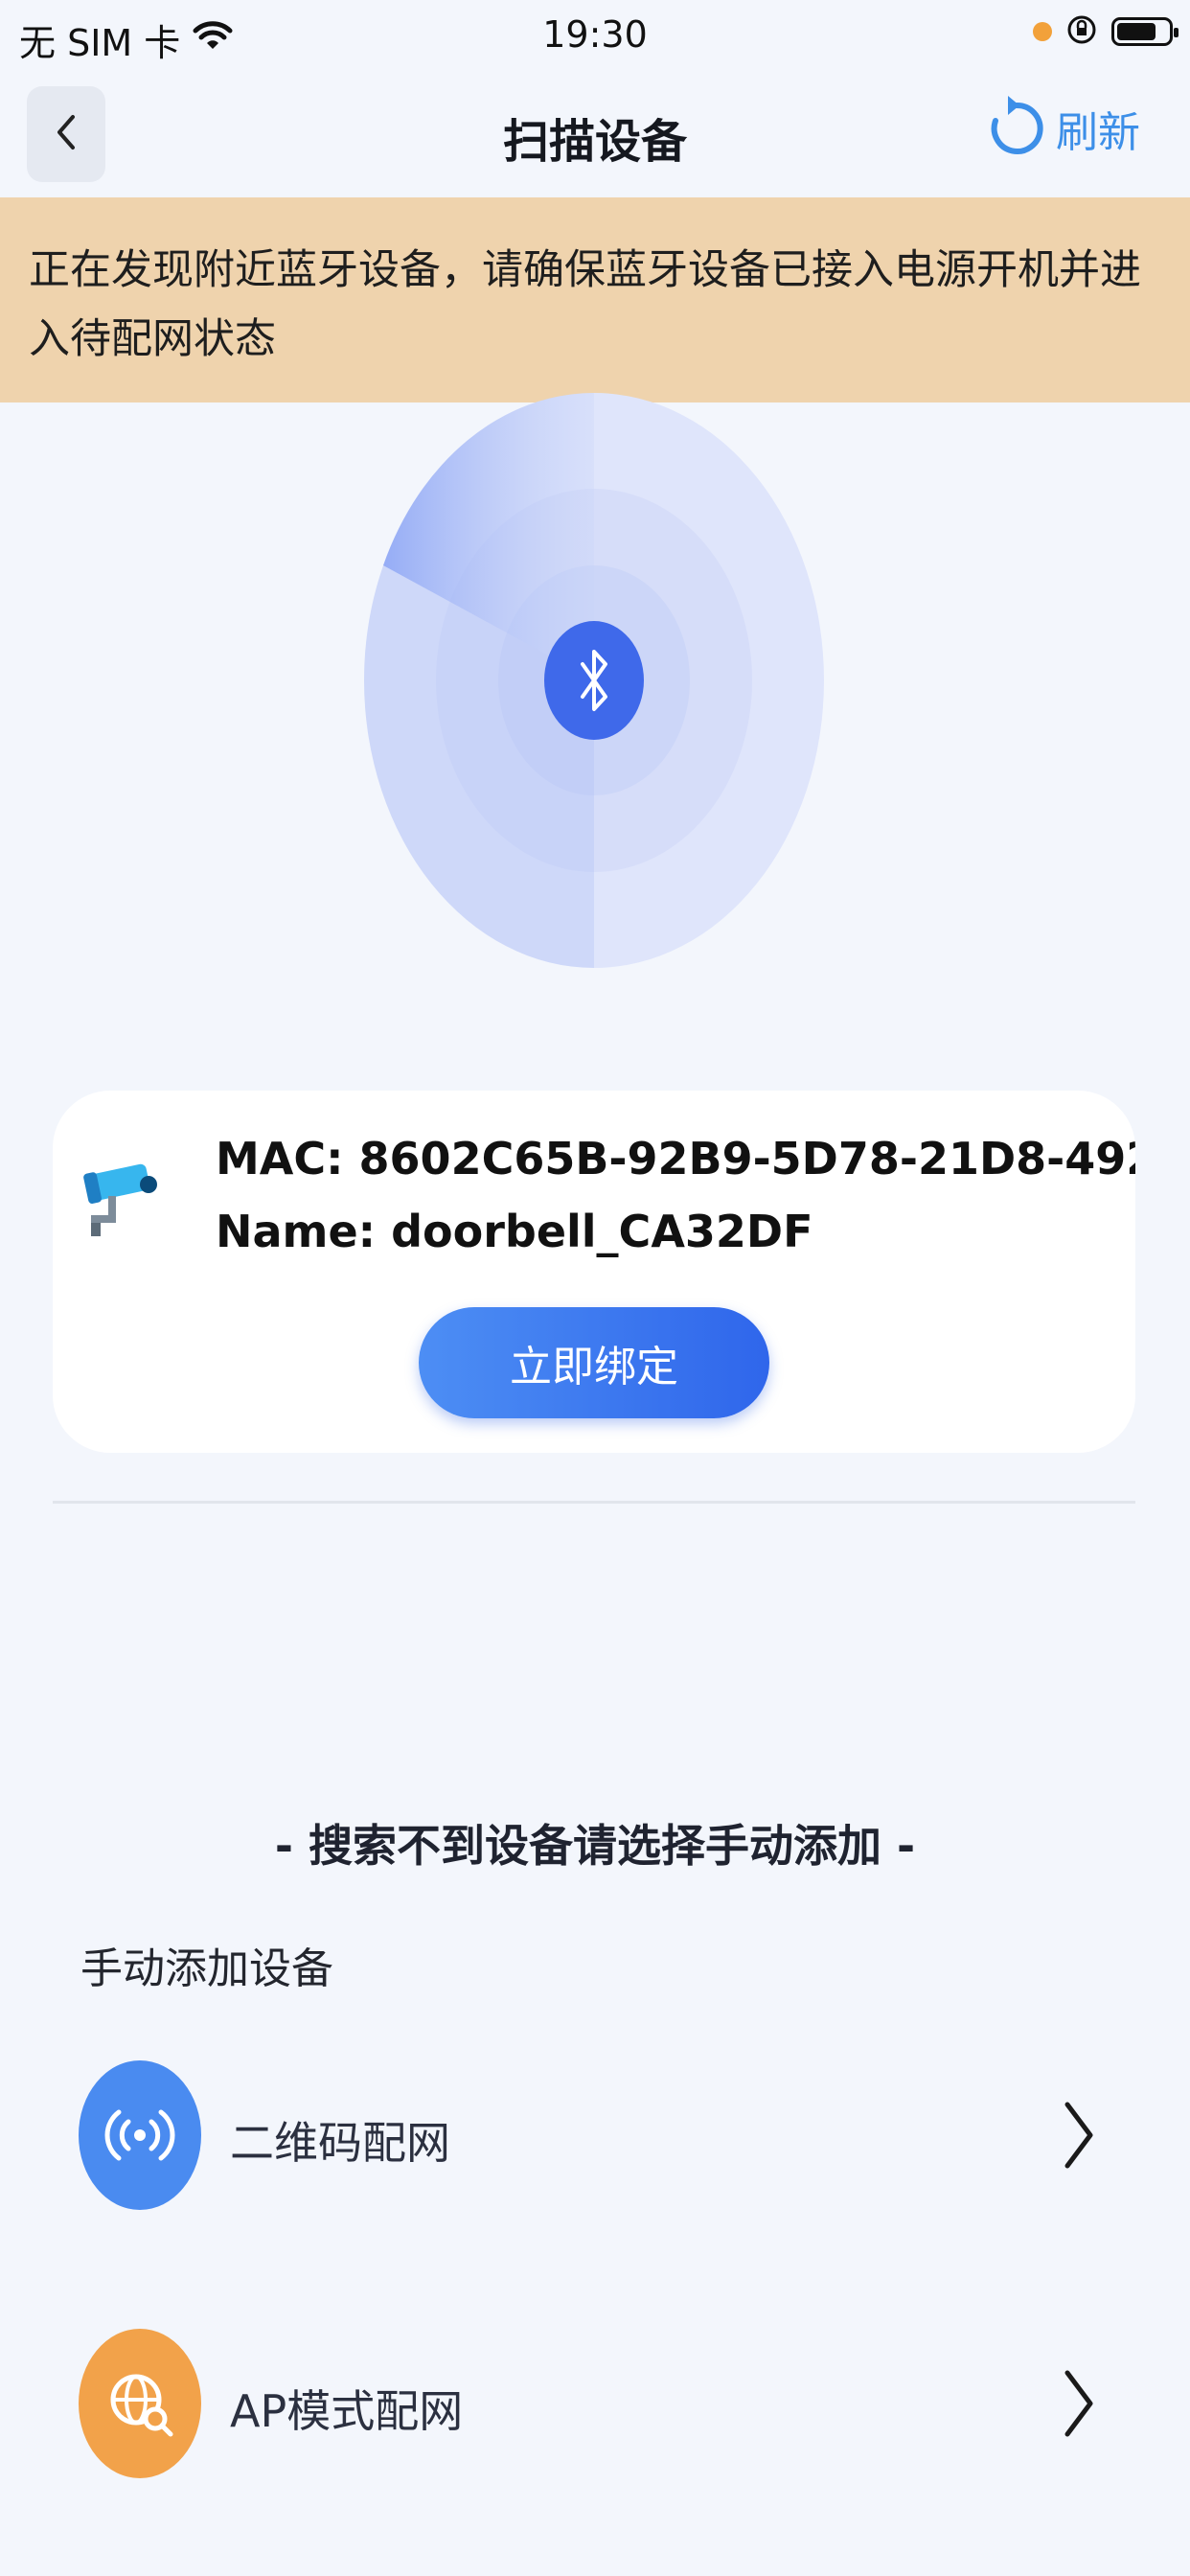 The width and height of the screenshot is (1190, 2576). What do you see at coordinates (347, 2411) in the screenshot?
I see `option-label: AP模式配网` at bounding box center [347, 2411].